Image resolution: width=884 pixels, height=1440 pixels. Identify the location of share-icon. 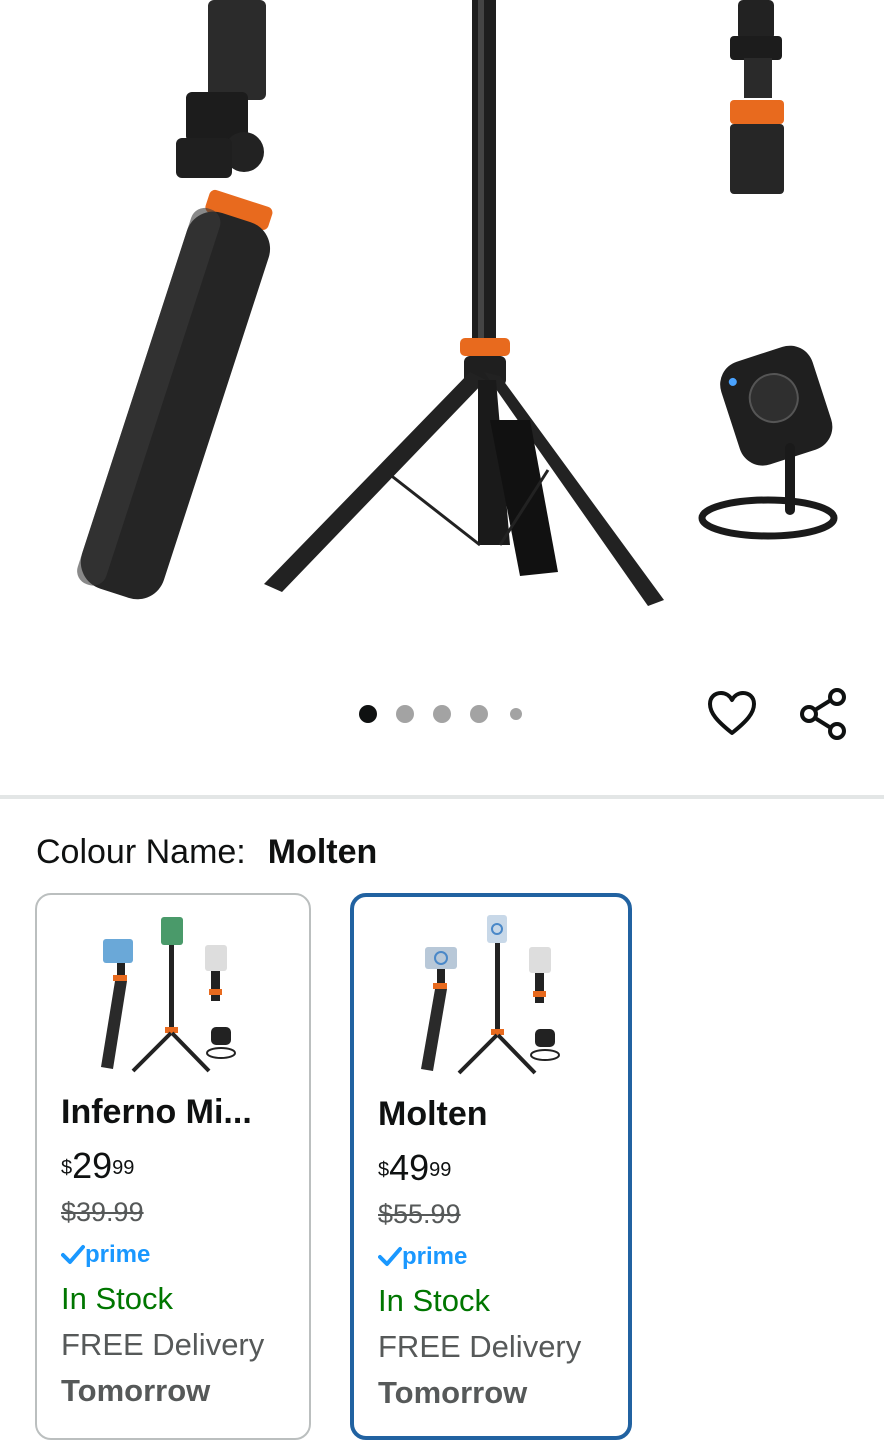
(823, 714).